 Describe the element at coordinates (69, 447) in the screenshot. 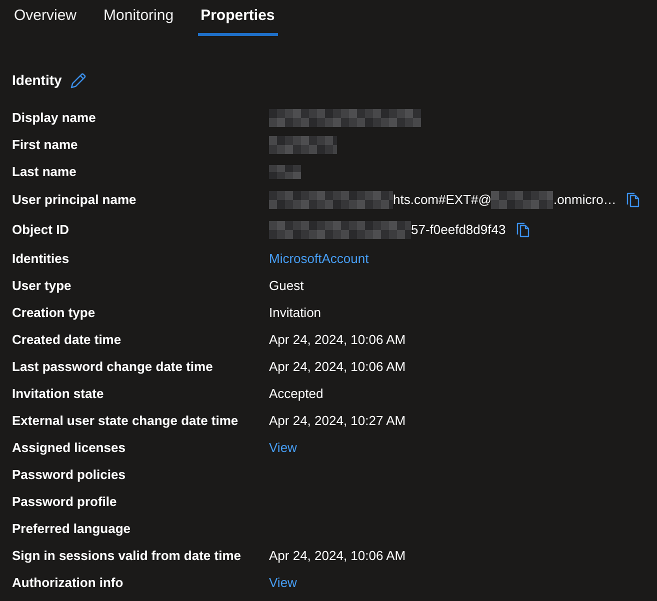

I see `property-label: Assigned licenses` at that location.